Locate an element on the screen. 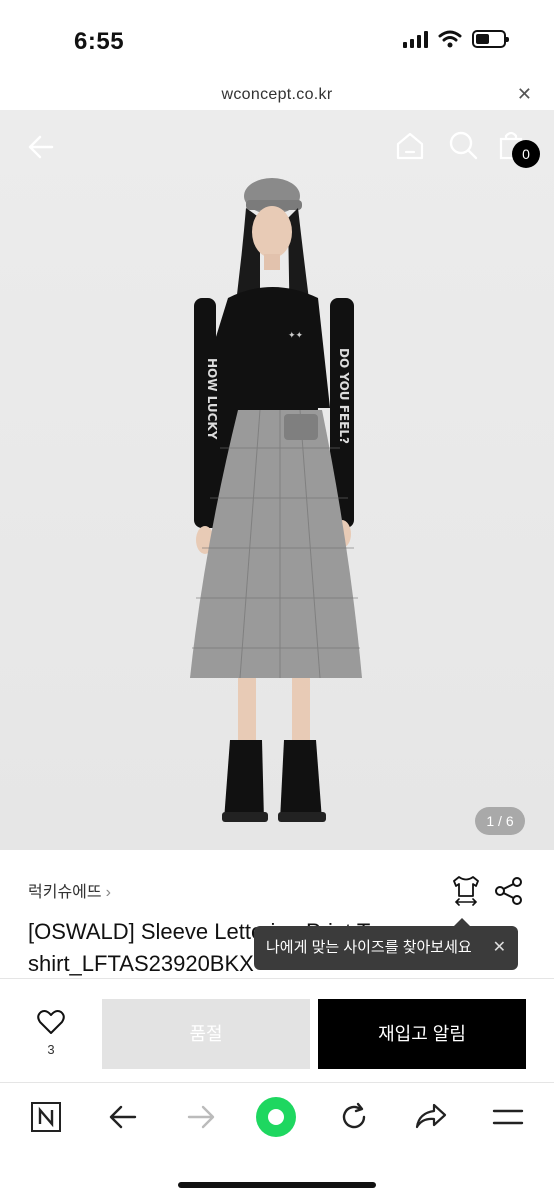 This screenshot has width=554, height=1200. url-bar: wconcept.co.kr ✕ is located at coordinates (277, 95).